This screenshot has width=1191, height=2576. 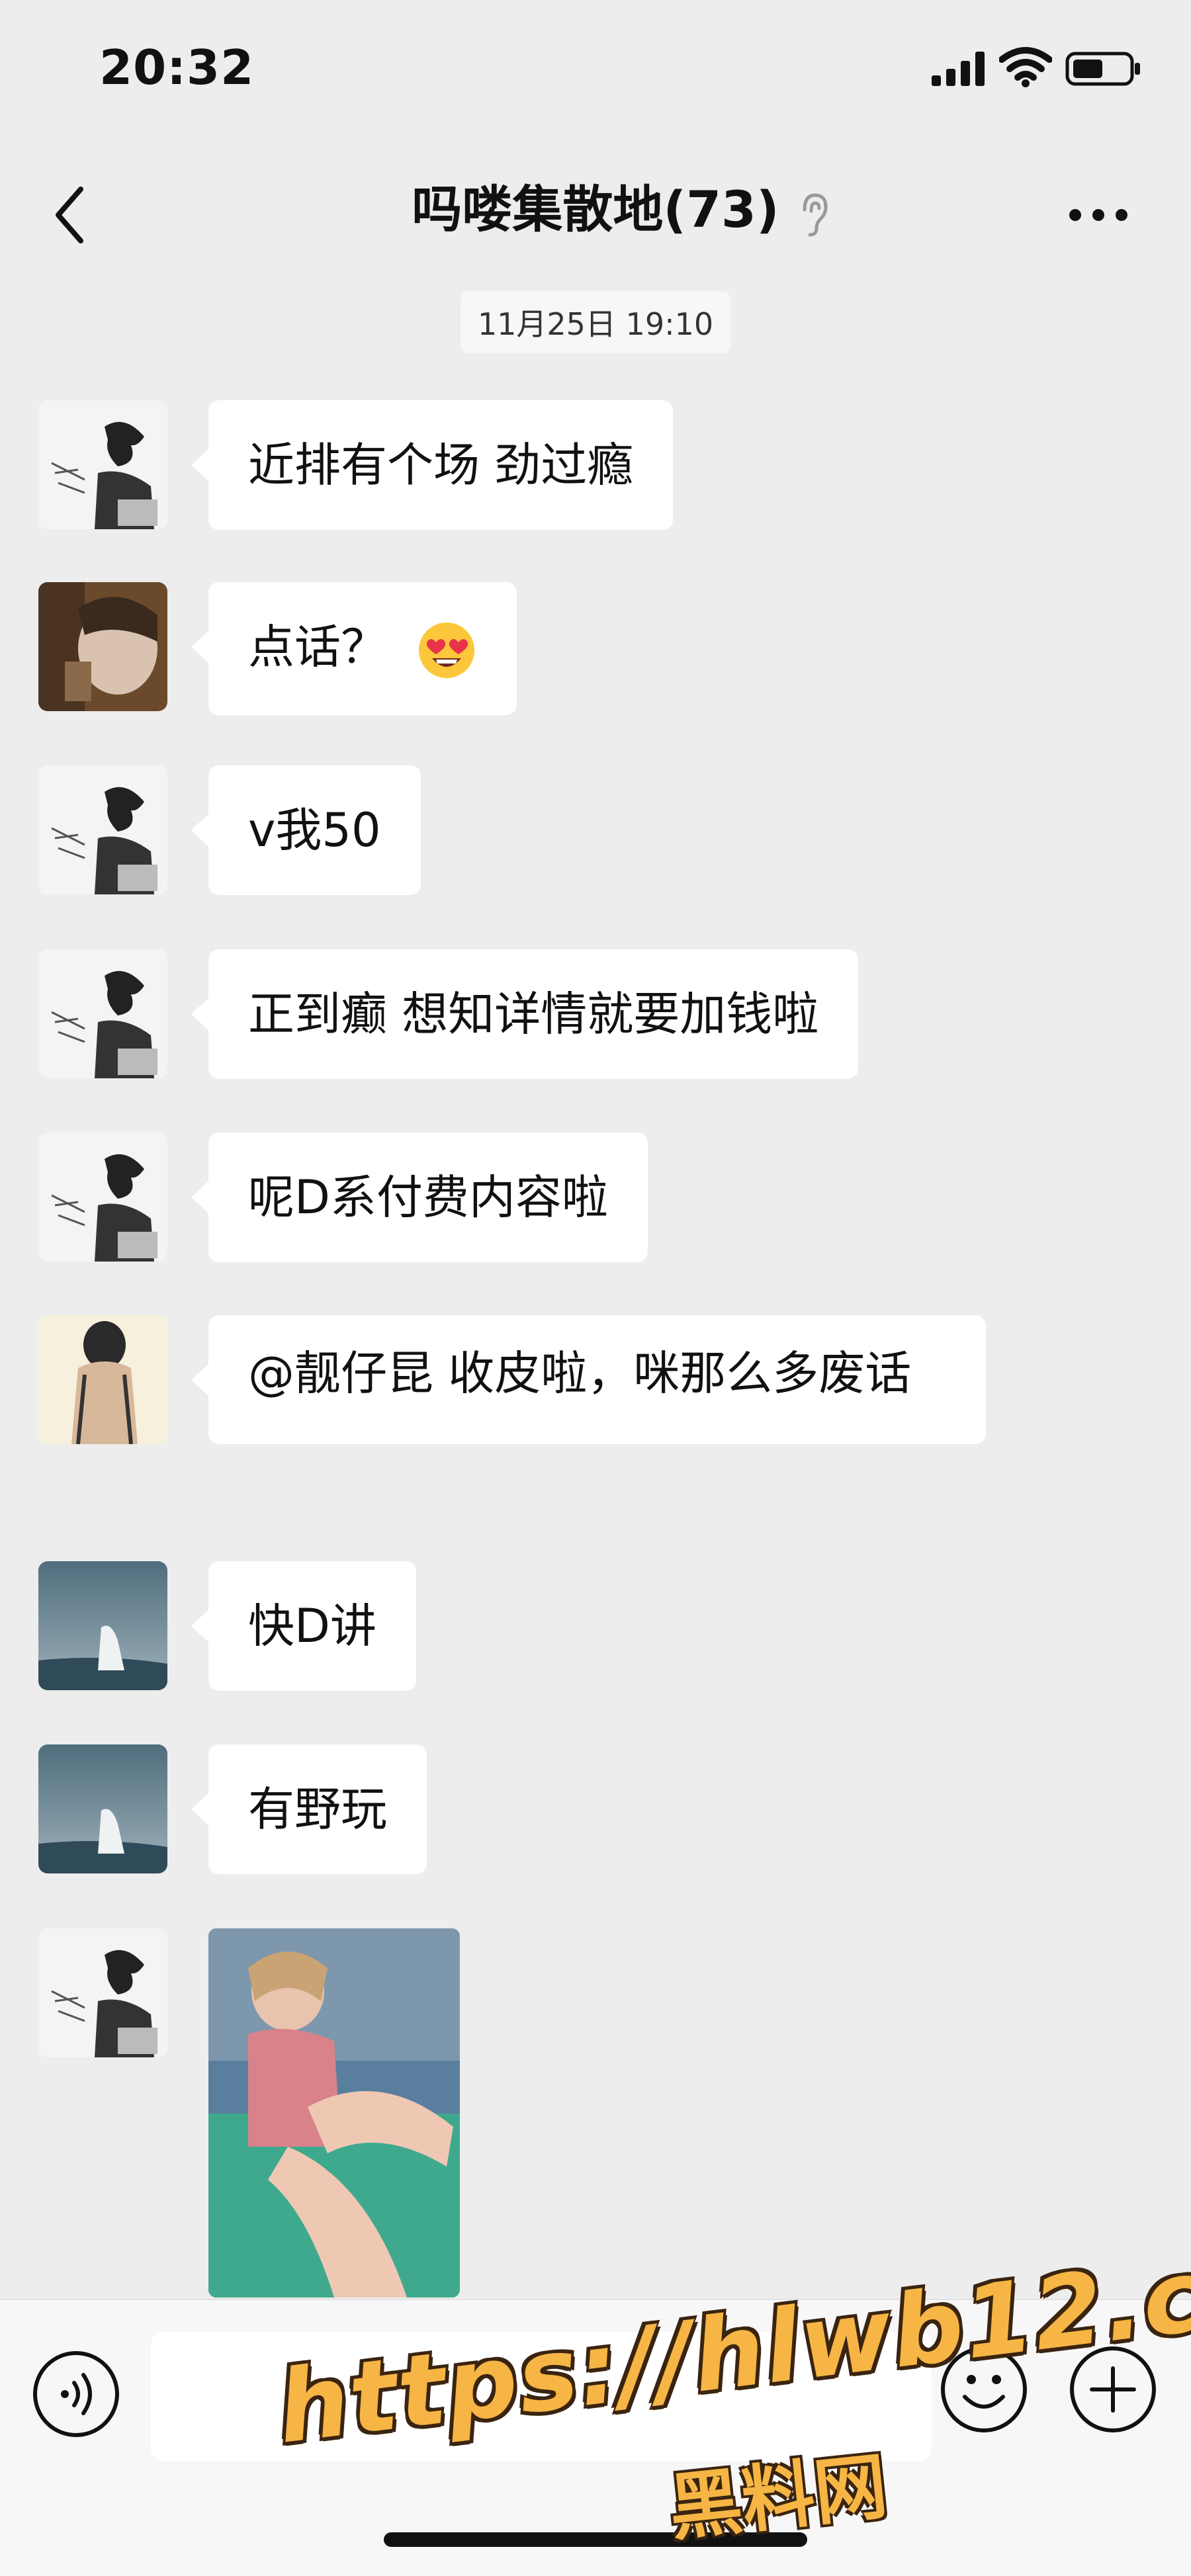 I want to click on message-text: 快D讲, so click(x=312, y=1626).